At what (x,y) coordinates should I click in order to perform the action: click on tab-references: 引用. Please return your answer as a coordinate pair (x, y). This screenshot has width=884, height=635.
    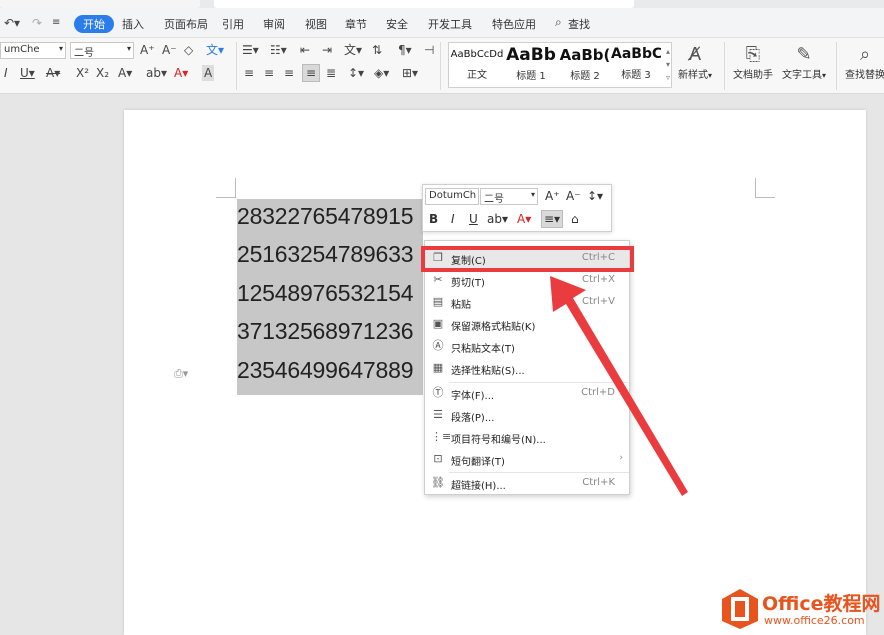
    Looking at the image, I should click on (233, 24).